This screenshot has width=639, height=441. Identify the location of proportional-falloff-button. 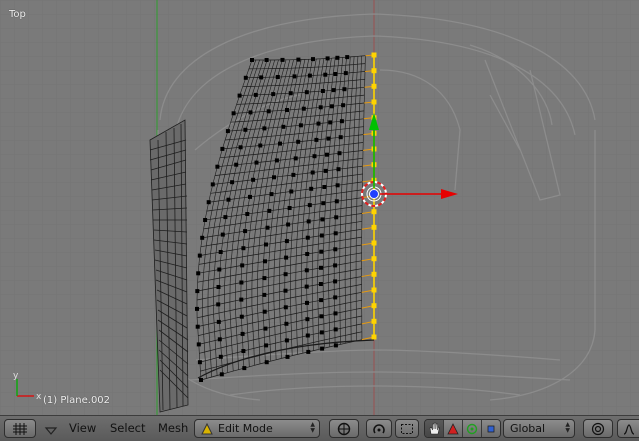
(628, 428).